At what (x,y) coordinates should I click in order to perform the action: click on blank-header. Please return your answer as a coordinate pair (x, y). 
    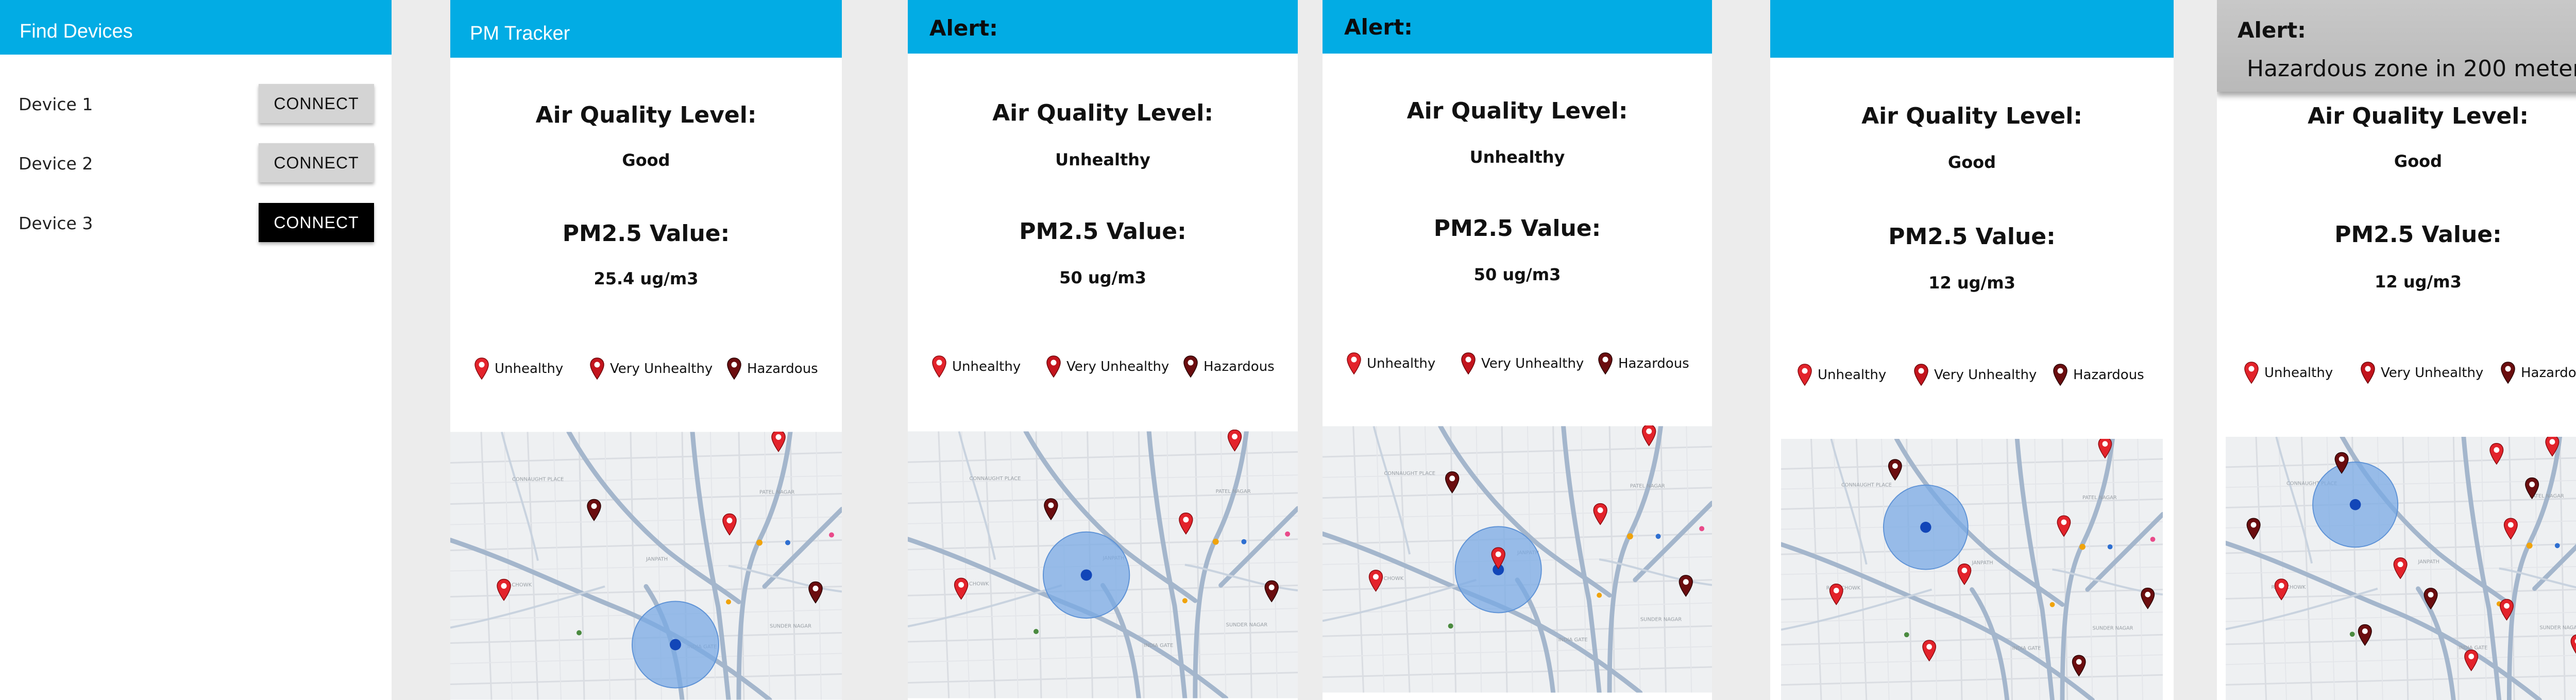
    Looking at the image, I should click on (1972, 29).